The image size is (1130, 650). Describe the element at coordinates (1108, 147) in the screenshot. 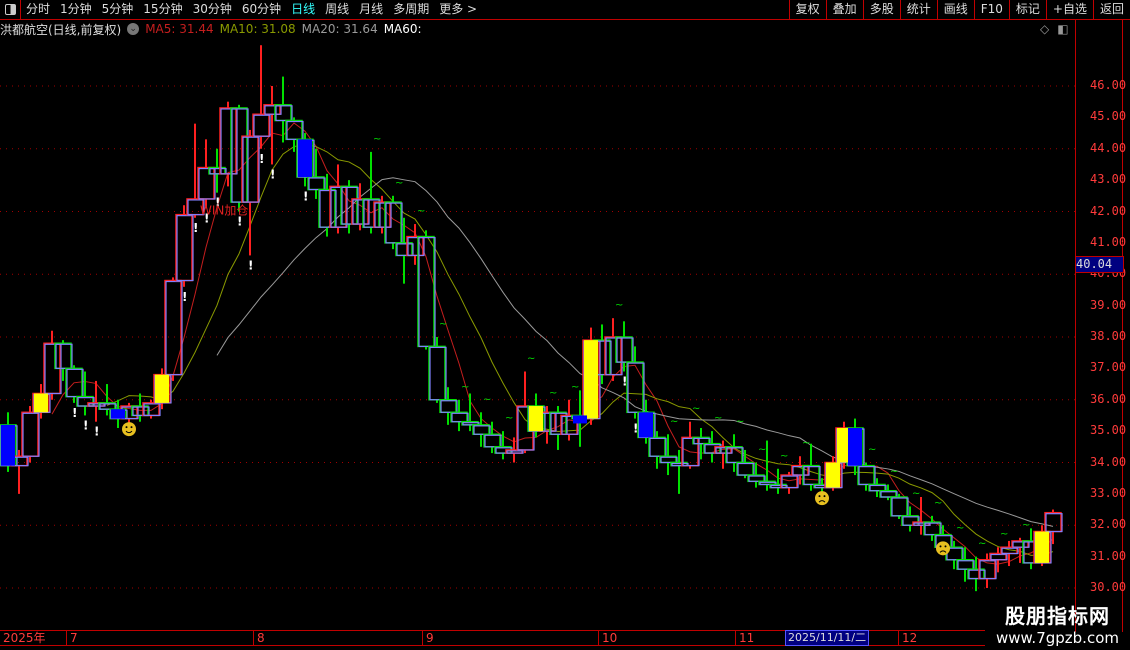

I see `y-tick-label: 44.00` at that location.